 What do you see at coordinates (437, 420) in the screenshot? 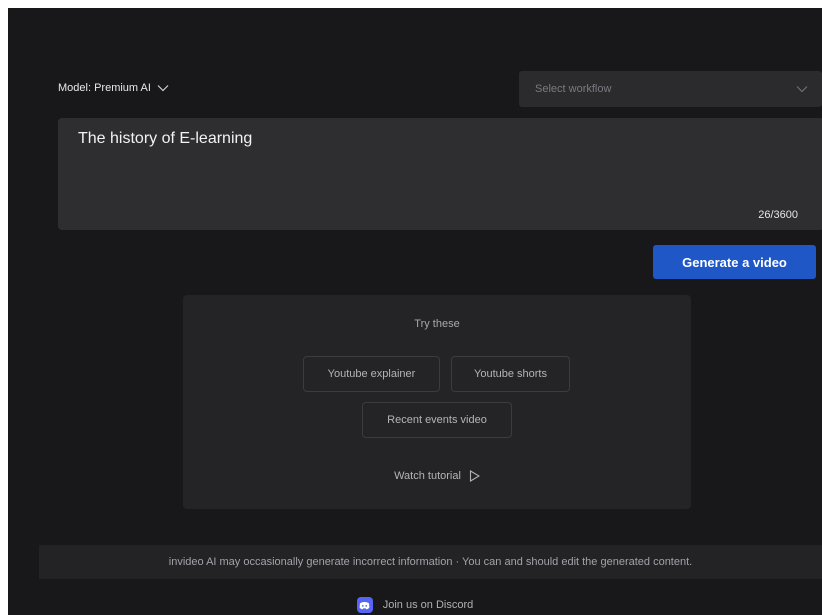
I see `suggestion-chip-recent-events: Recent events video` at bounding box center [437, 420].